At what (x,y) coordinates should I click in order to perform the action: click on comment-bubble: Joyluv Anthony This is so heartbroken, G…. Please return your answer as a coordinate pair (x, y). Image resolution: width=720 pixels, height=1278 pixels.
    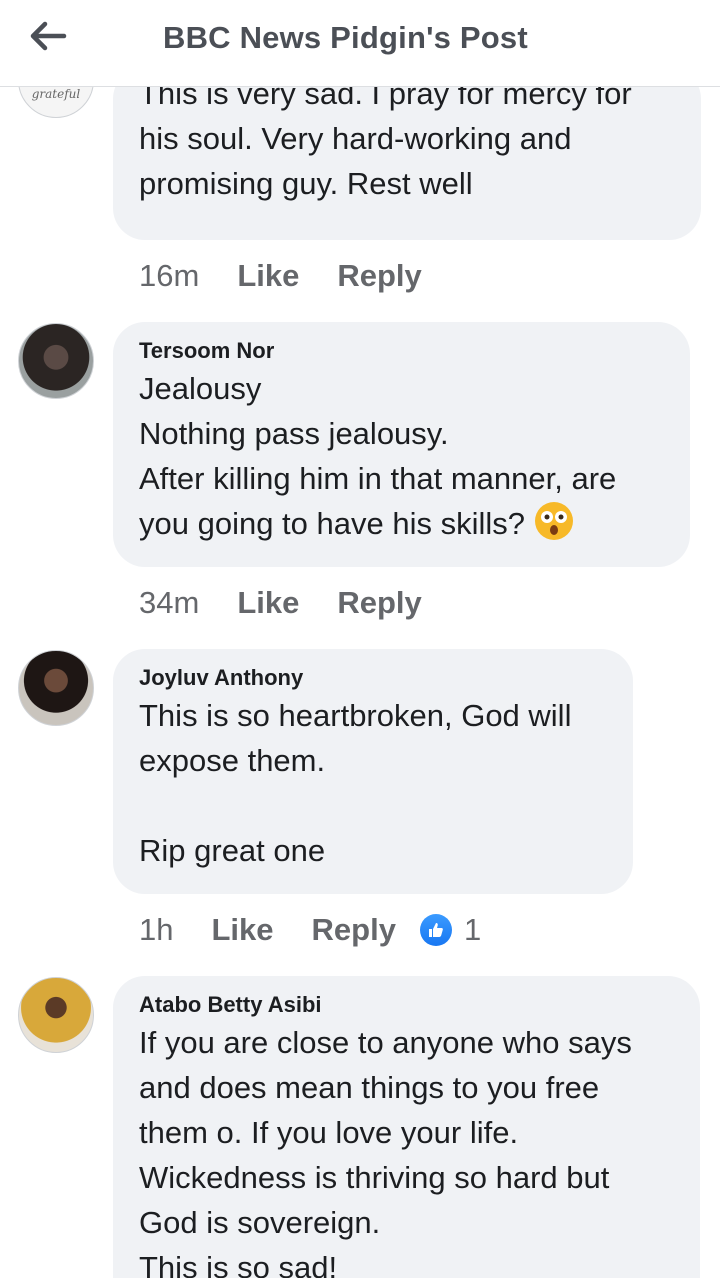
    Looking at the image, I should click on (373, 771).